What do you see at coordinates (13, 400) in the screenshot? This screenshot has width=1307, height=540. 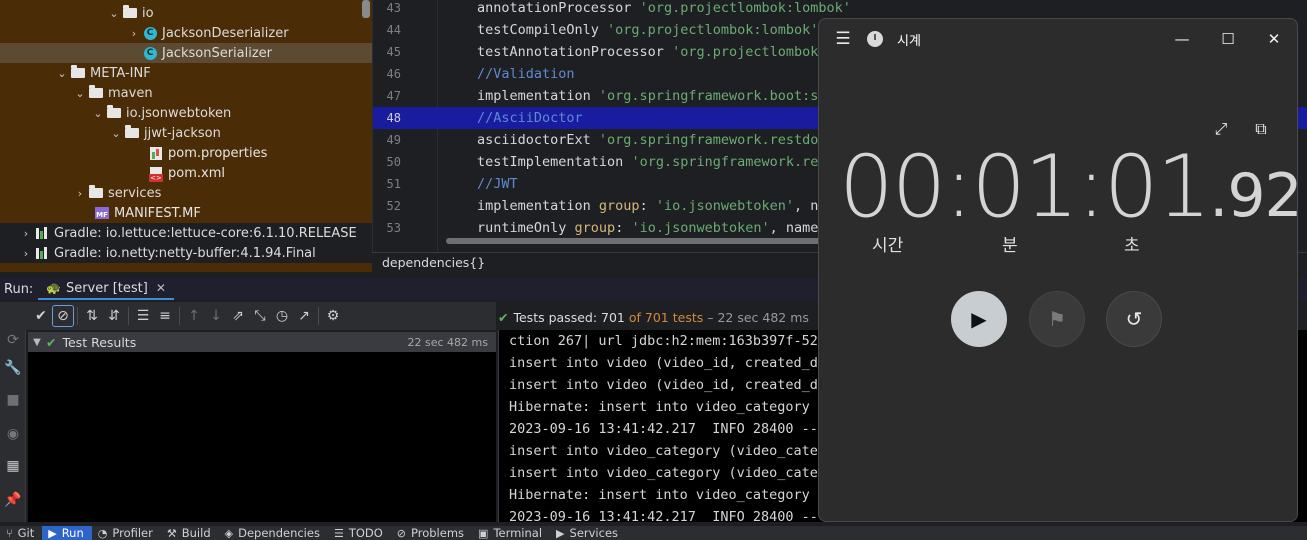 I see `stop-icon: ■` at bounding box center [13, 400].